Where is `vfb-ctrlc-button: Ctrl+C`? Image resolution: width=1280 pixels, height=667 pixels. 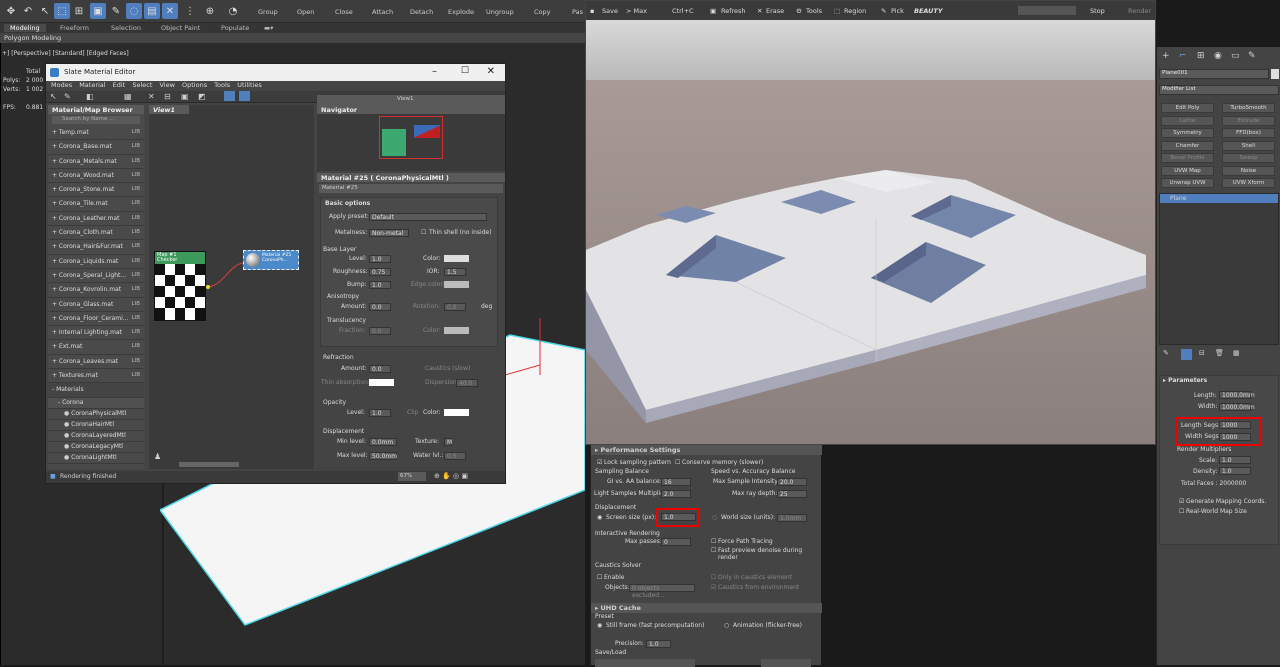 vfb-ctrlc-button: Ctrl+C is located at coordinates (683, 11).